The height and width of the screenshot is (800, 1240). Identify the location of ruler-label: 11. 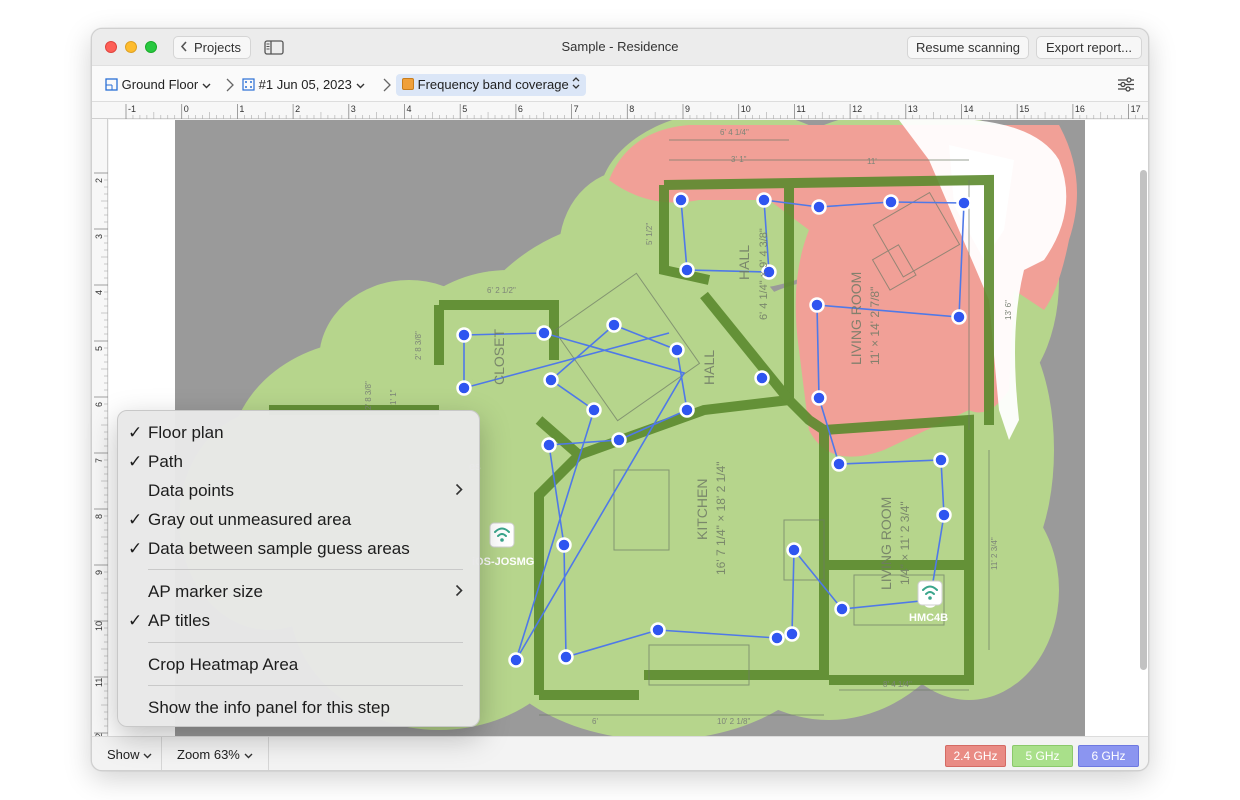
(99, 682).